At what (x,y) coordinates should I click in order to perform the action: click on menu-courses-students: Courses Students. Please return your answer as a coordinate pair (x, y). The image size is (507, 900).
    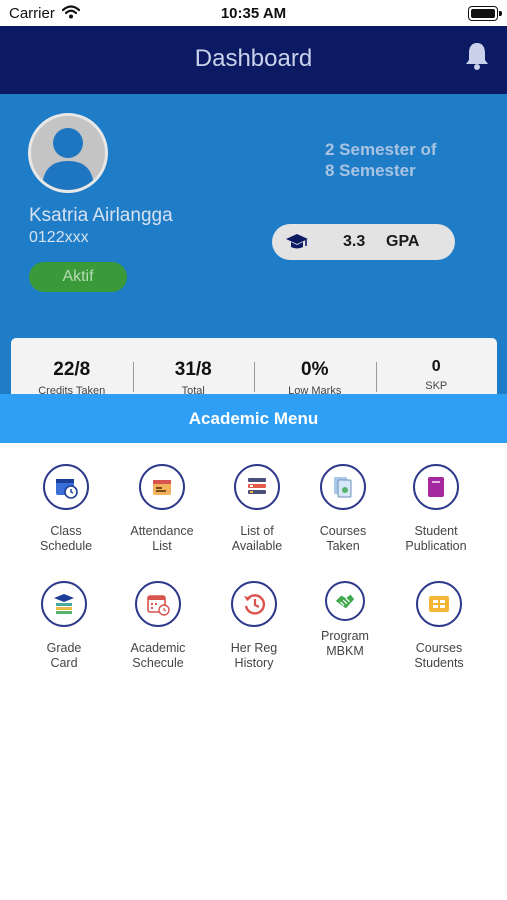
    Looking at the image, I should click on (439, 626).